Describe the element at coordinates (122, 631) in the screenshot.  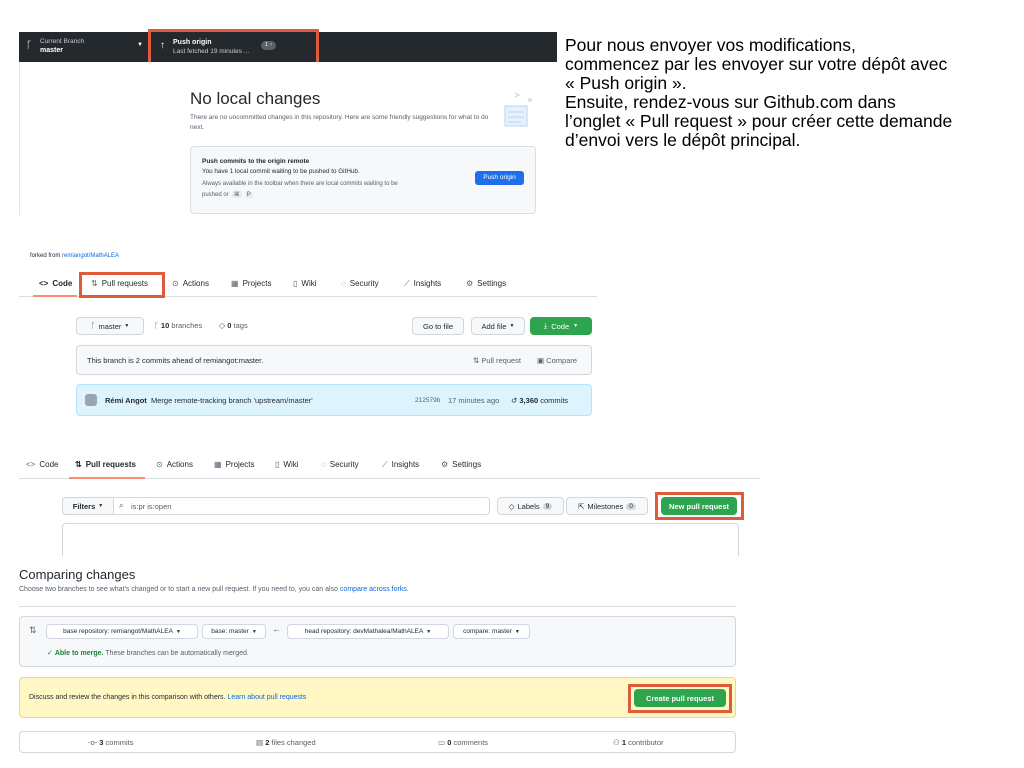
I see `base-repository-select: base repository: remiangot/MathALEA ▼` at that location.